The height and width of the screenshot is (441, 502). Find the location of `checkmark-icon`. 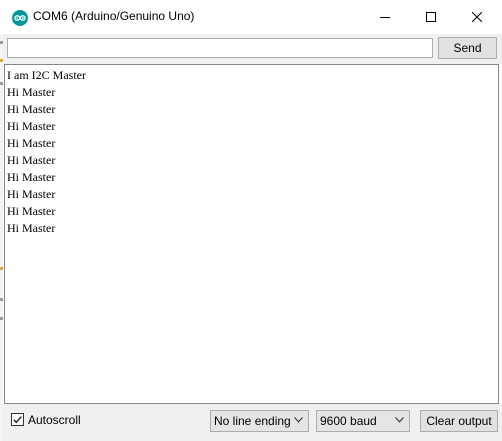

checkmark-icon is located at coordinates (17, 420).